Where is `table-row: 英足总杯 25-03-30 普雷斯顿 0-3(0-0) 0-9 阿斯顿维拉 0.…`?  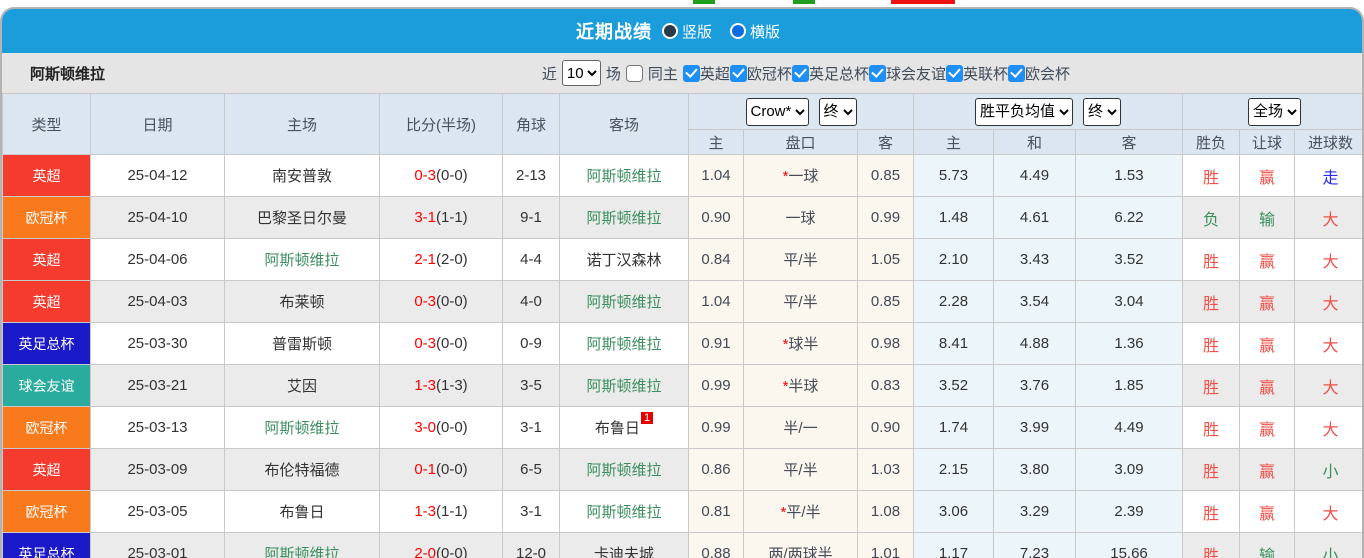
table-row: 英足总杯 25-03-30 普雷斯顿 0-3(0-0) 0-9 阿斯顿维拉 0.… is located at coordinates (682, 343).